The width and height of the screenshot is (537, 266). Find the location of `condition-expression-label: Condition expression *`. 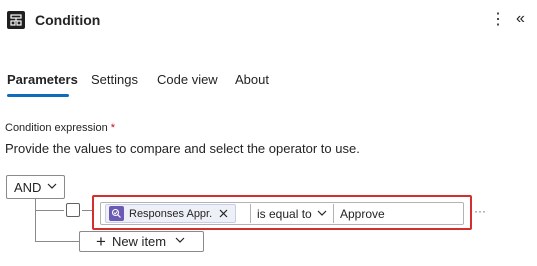

condition-expression-label: Condition expression * is located at coordinates (60, 128).